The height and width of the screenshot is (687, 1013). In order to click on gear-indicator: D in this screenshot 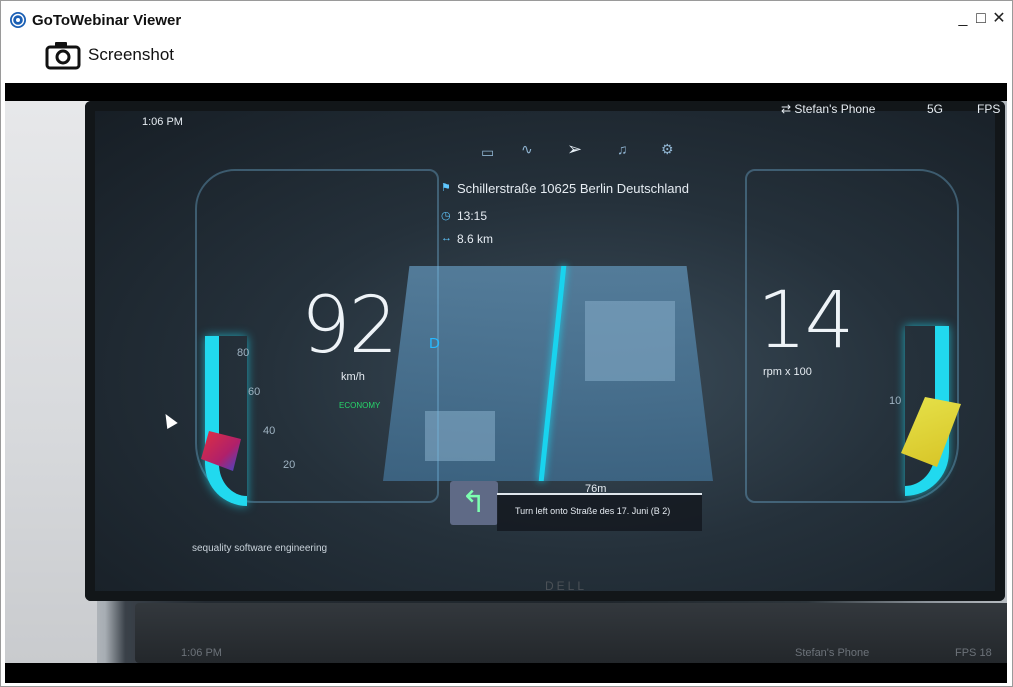, I will do `click(434, 343)`.